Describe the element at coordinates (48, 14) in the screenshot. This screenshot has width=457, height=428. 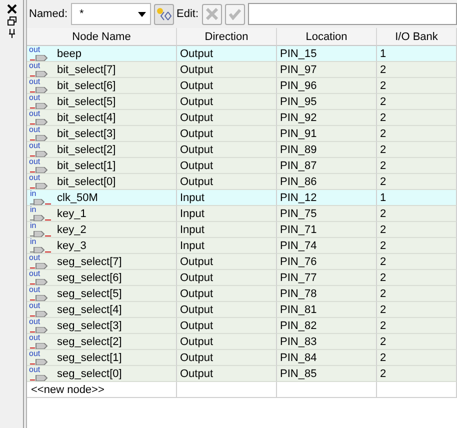
I see `named-label: Named:` at that location.